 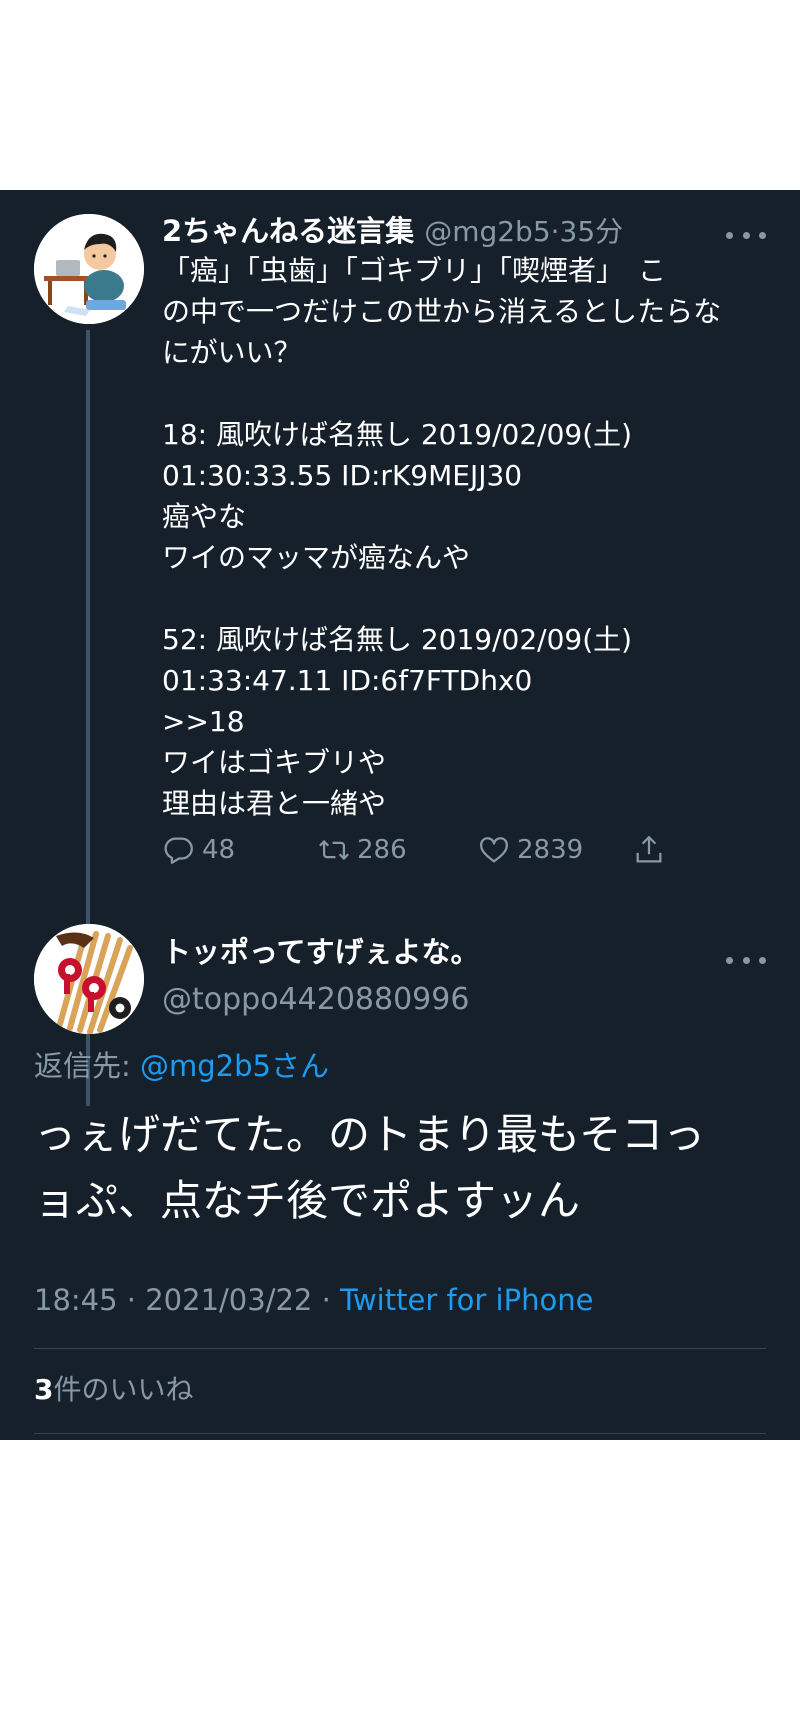 I want to click on avatar-toppo, so click(x=89, y=979).